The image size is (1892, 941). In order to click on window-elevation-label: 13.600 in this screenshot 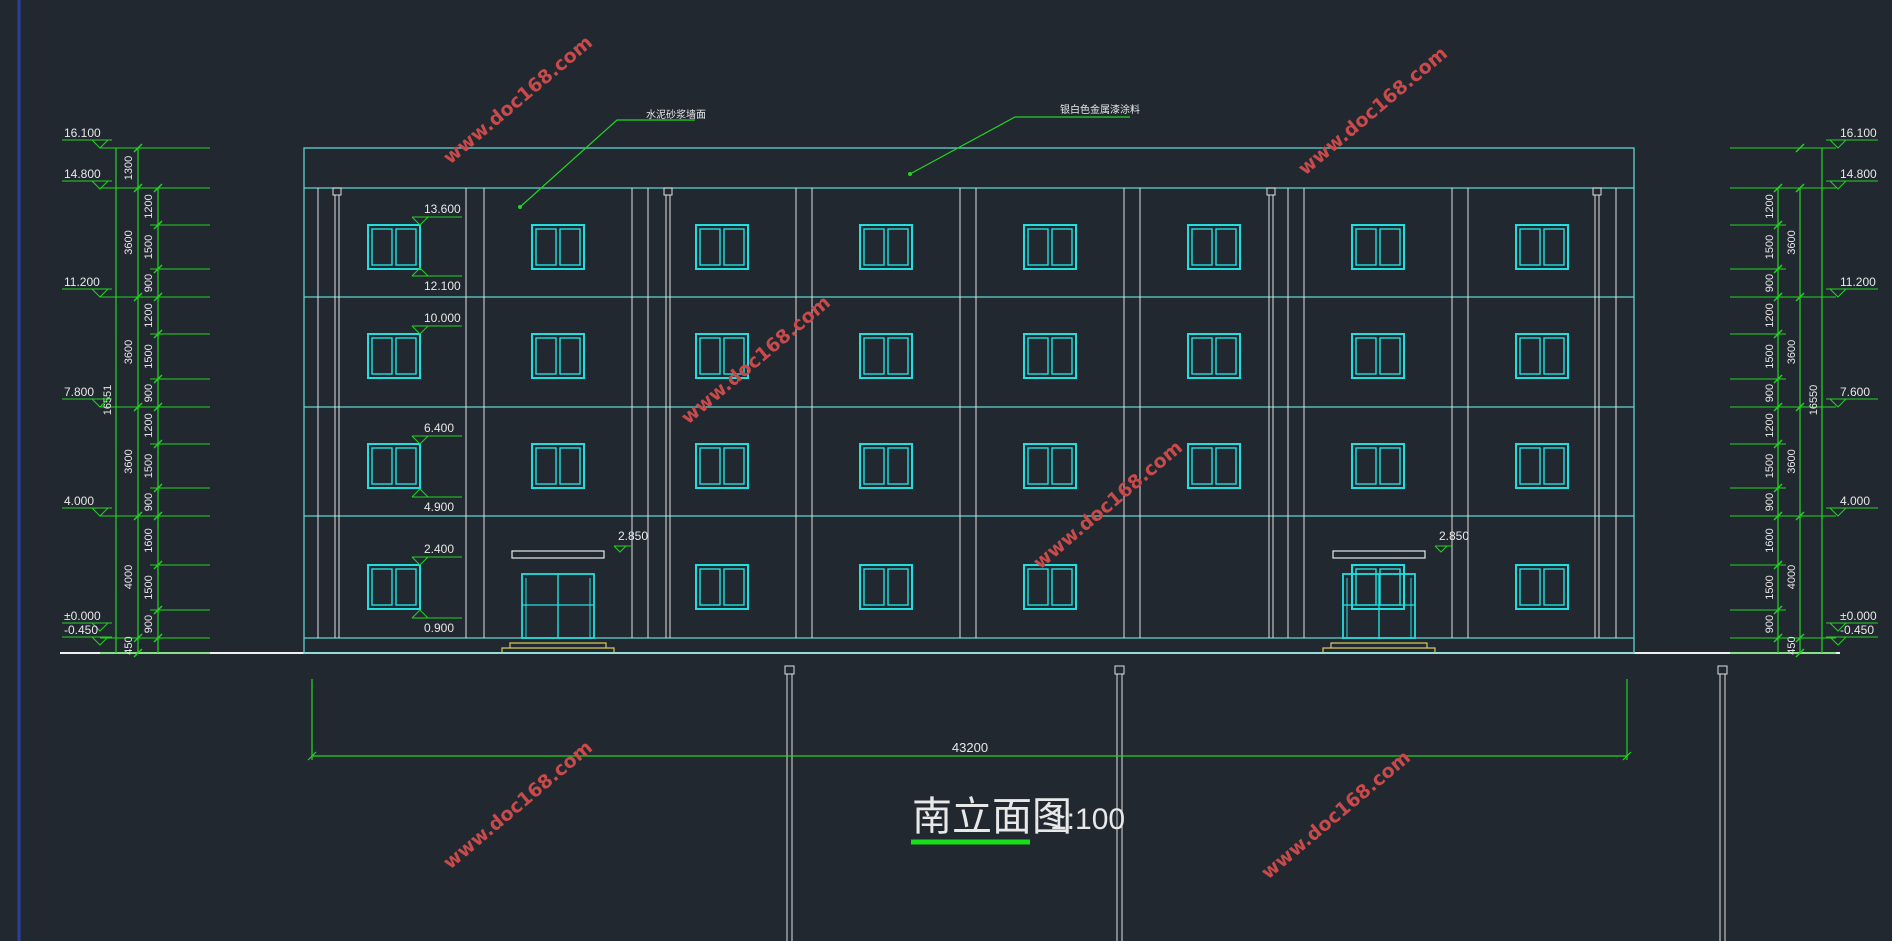, I will do `click(442, 209)`.